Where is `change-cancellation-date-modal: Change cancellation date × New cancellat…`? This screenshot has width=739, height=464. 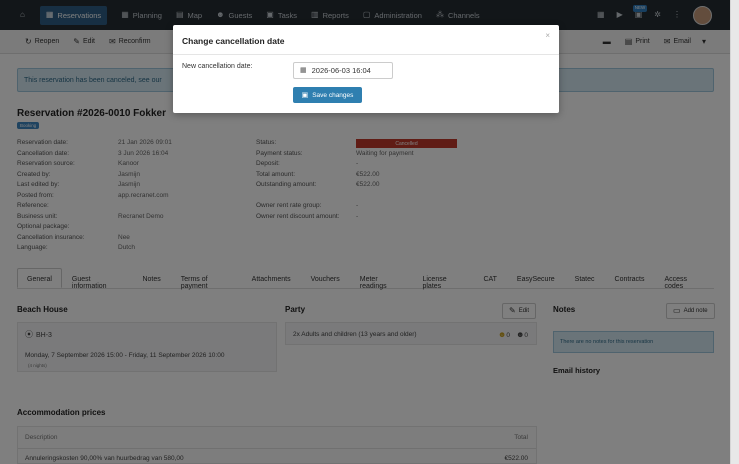
change-cancellation-date-modal: Change cancellation date × New cancellat… is located at coordinates (366, 69).